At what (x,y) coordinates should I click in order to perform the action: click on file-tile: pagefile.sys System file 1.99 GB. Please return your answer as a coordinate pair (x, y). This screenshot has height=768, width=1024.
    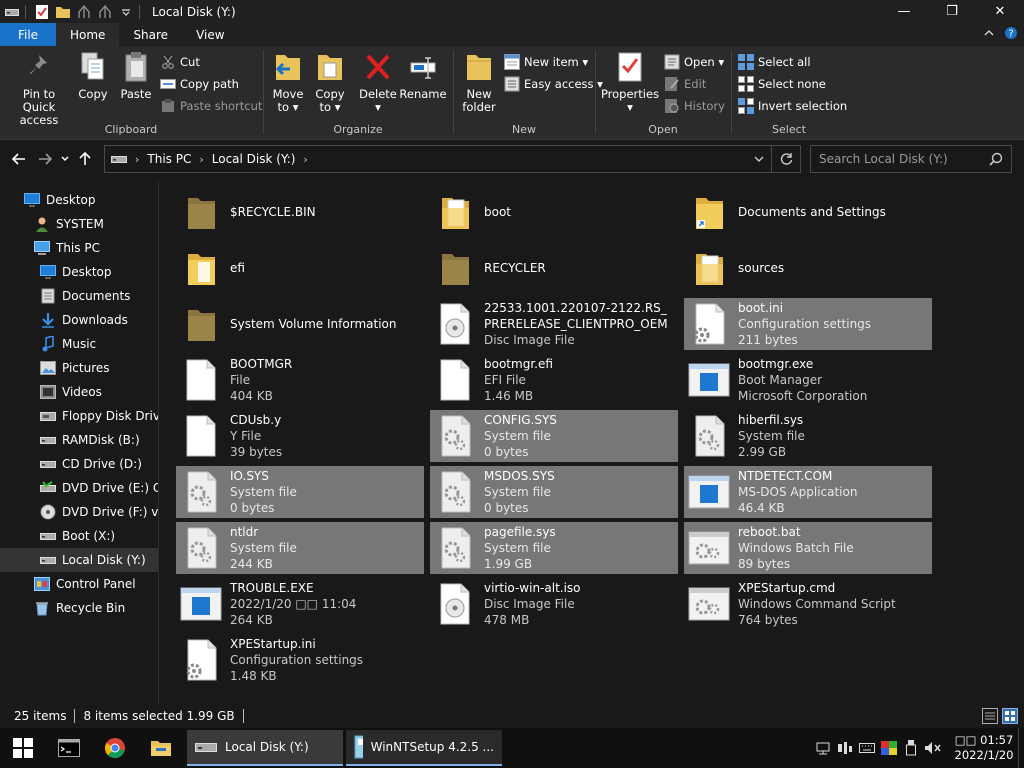
    Looking at the image, I should click on (554, 548).